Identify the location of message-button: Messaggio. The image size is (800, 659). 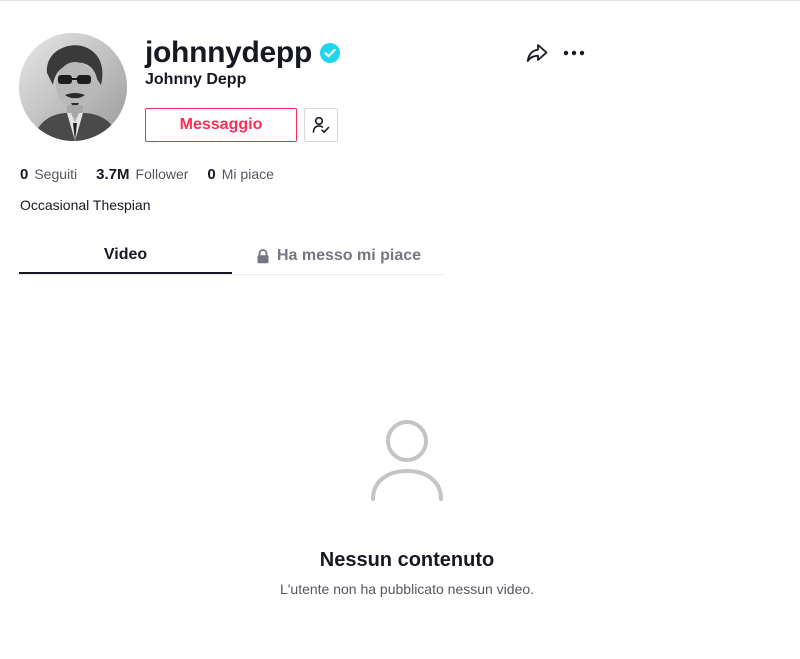
(221, 125).